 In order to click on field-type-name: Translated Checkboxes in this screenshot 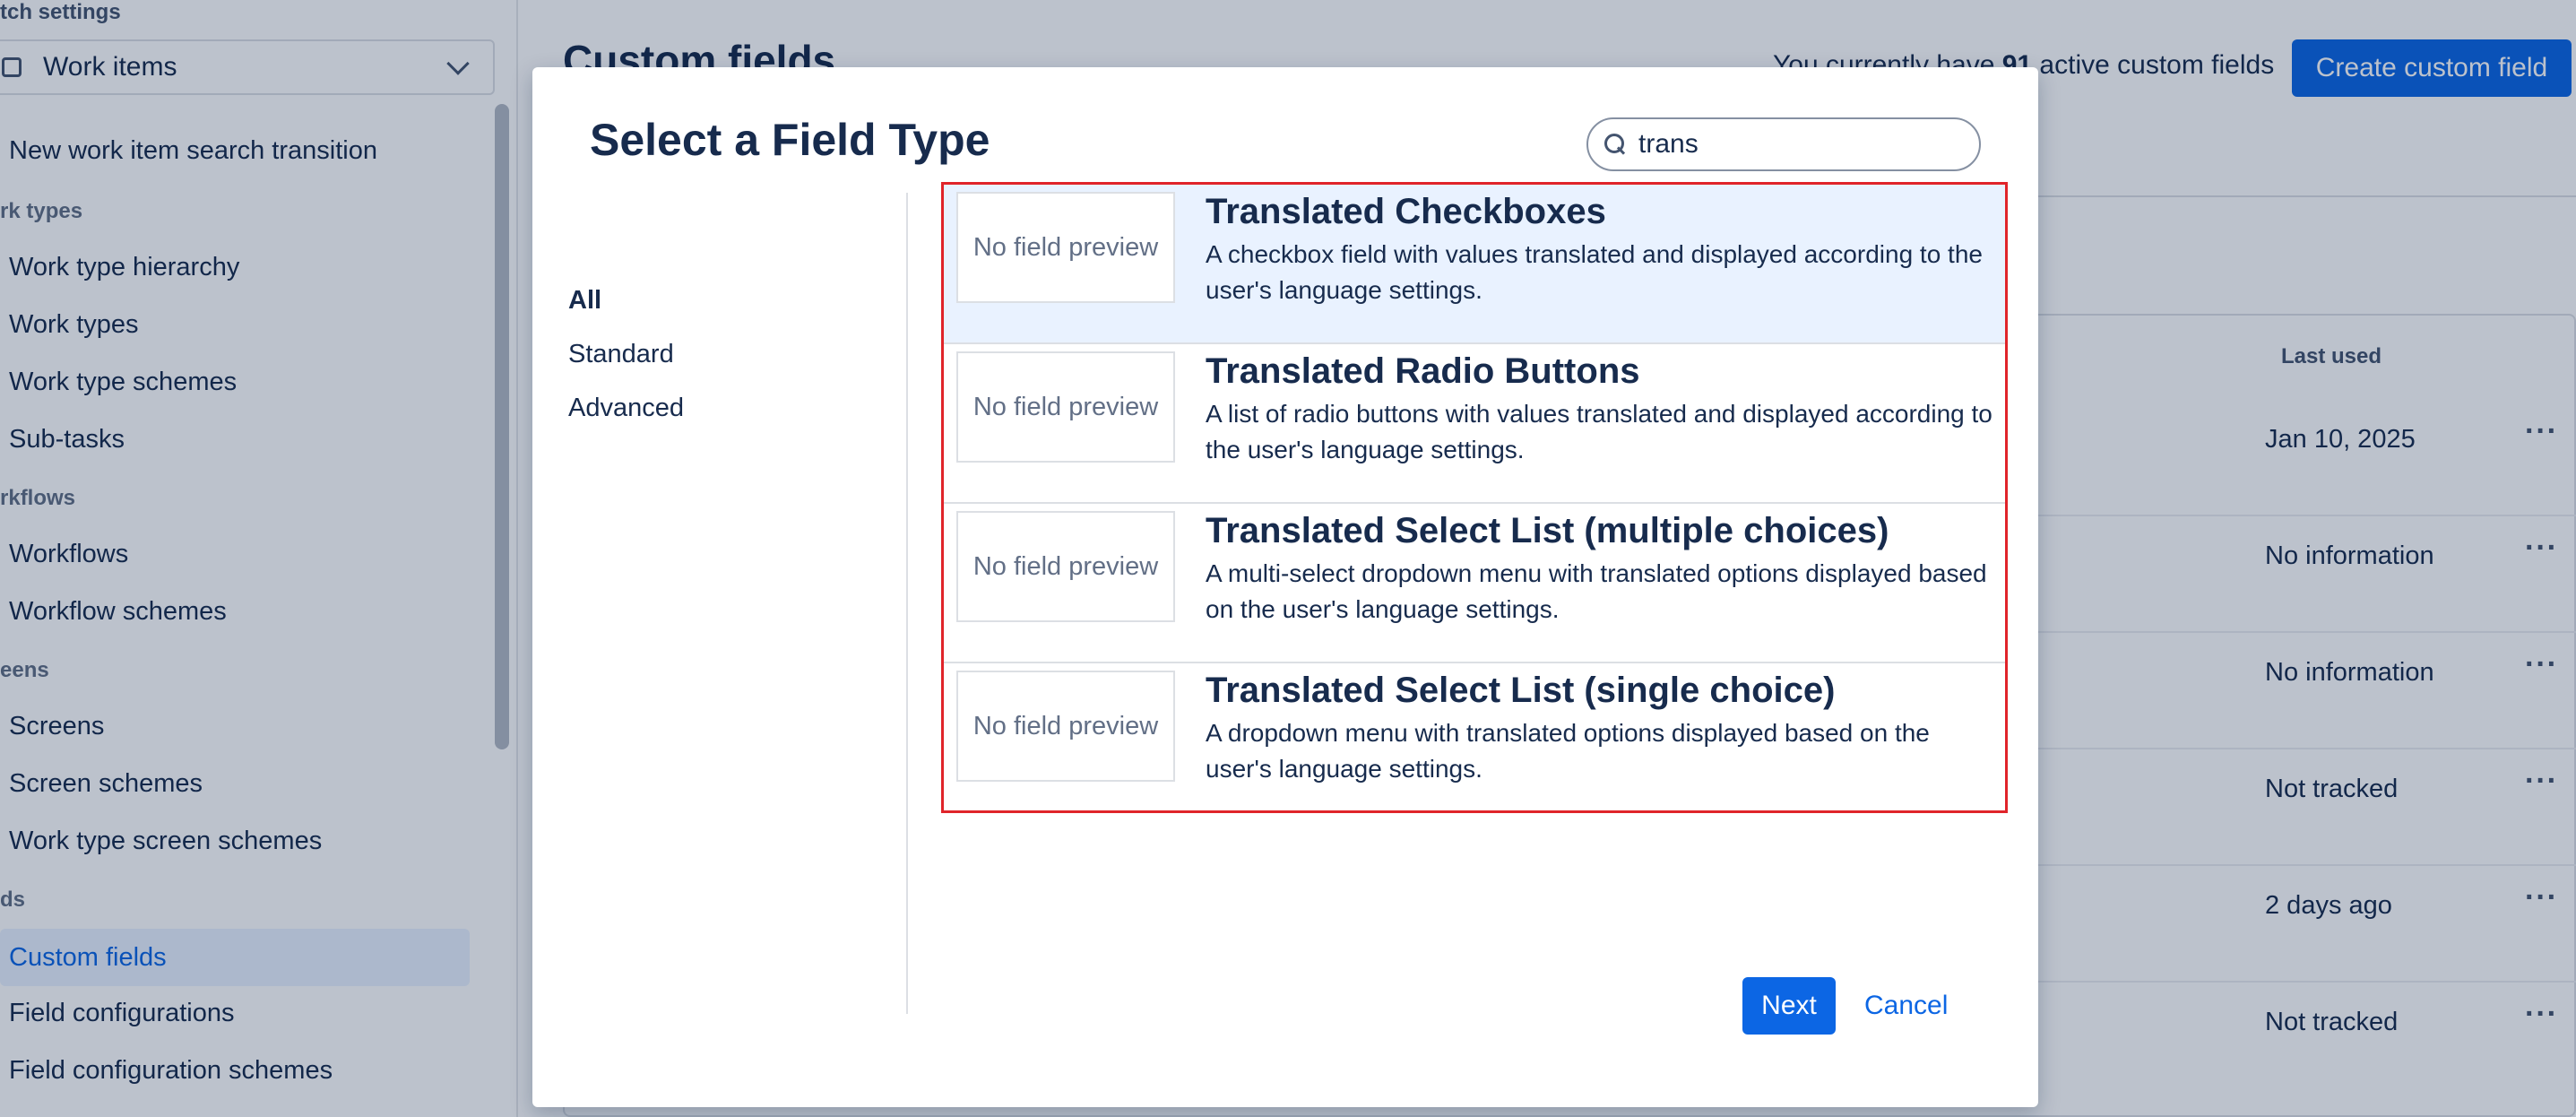, I will do `click(1406, 211)`.